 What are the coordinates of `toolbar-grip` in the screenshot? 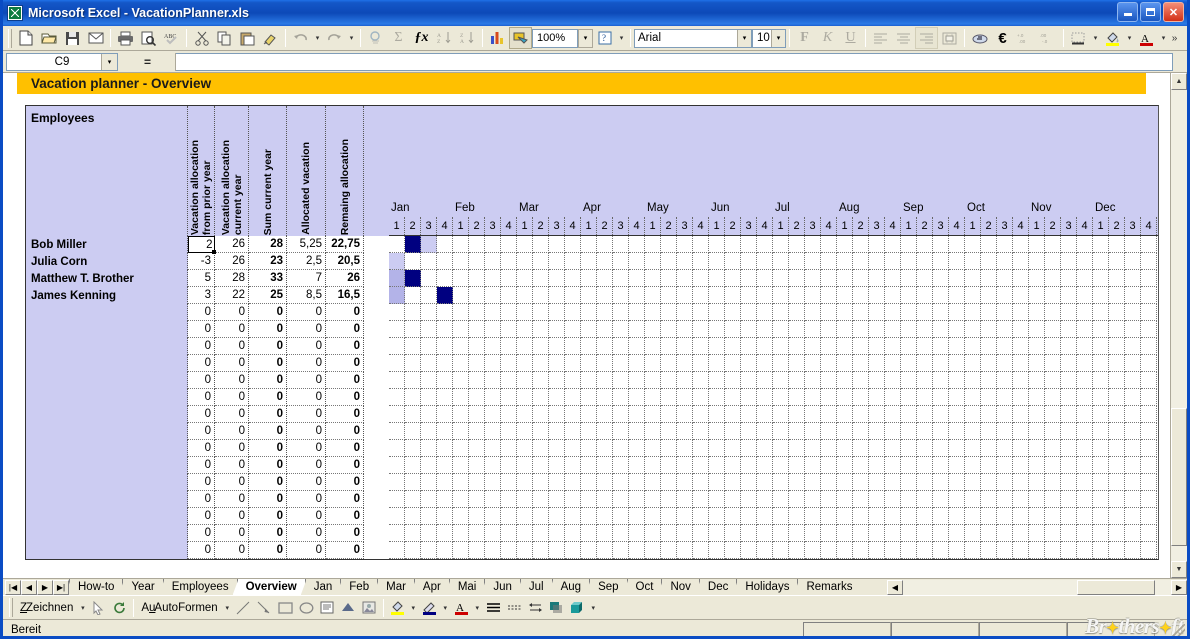 It's located at (10, 38).